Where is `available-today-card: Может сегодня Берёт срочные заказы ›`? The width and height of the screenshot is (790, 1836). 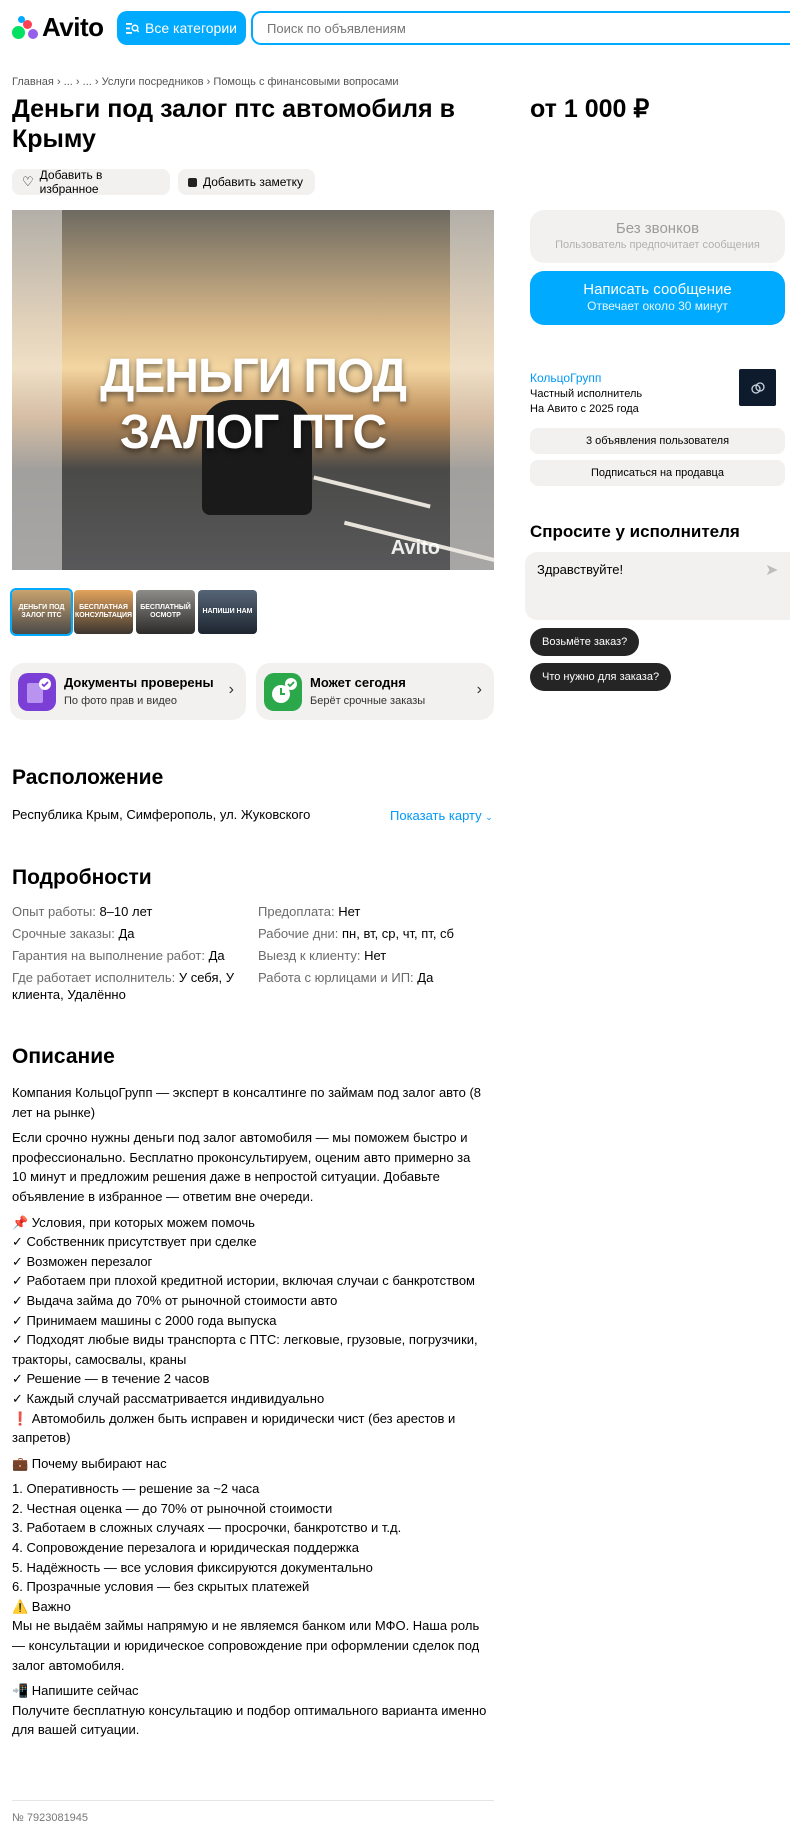 available-today-card: Может сегодня Берёт срочные заказы › is located at coordinates (375, 691).